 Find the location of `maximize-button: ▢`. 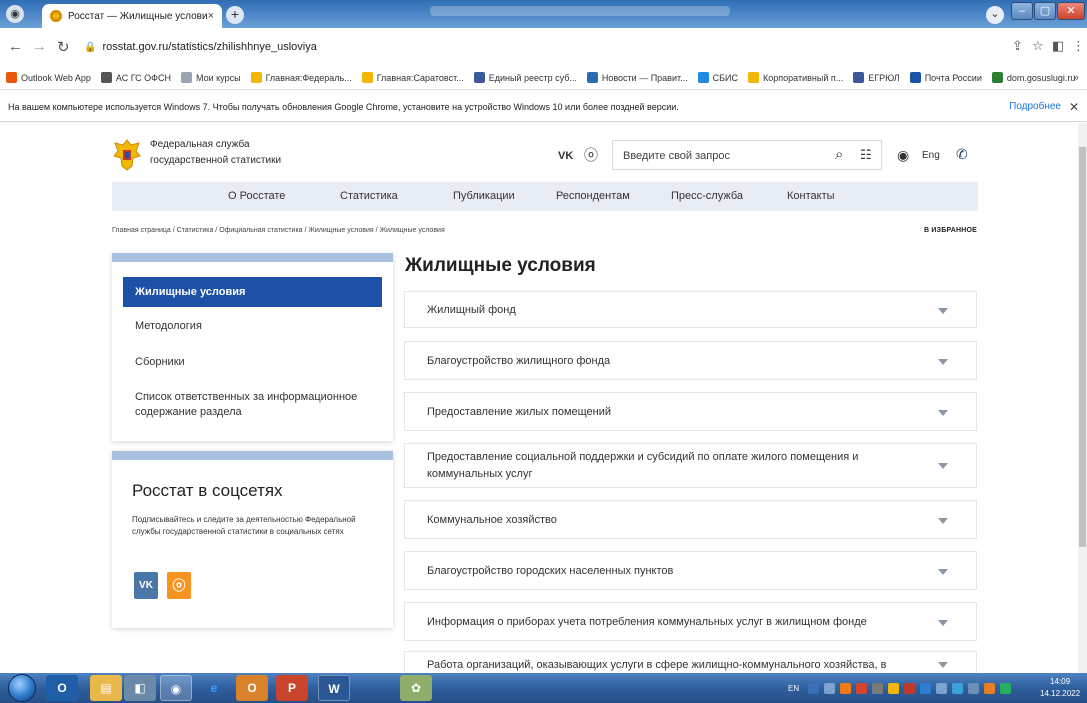

maximize-button: ▢ is located at coordinates (1045, 11).